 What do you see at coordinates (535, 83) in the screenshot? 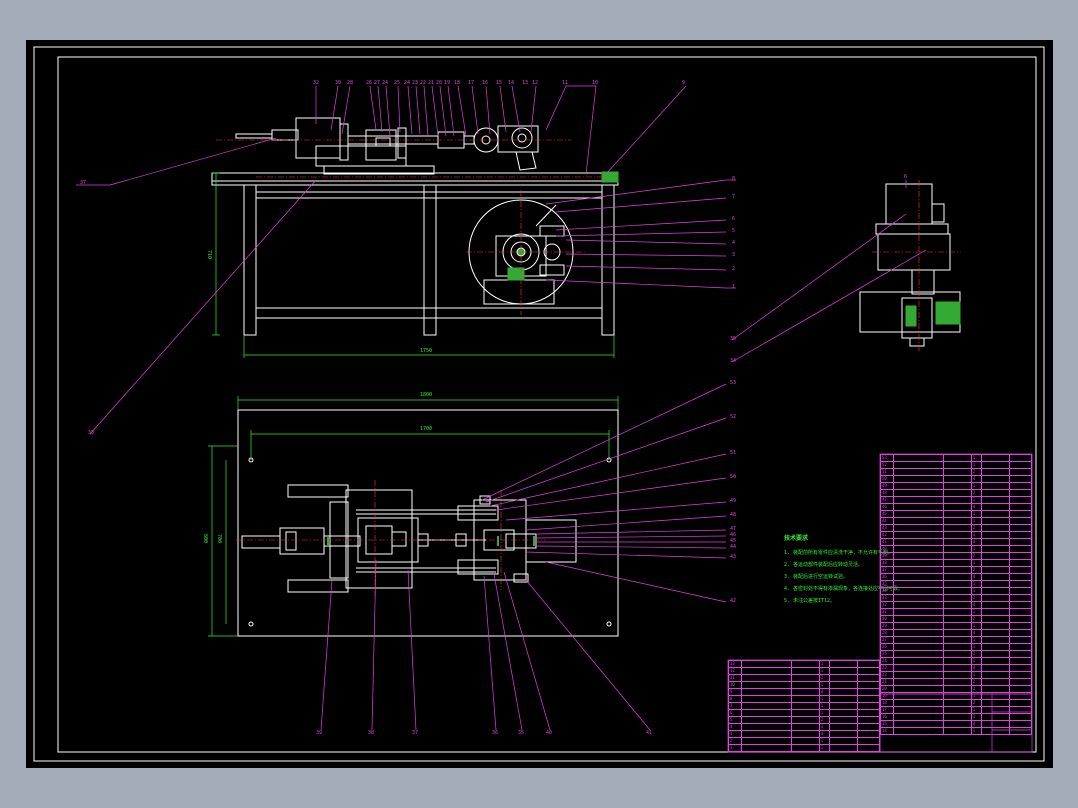
I see `callout-label: 12` at bounding box center [535, 83].